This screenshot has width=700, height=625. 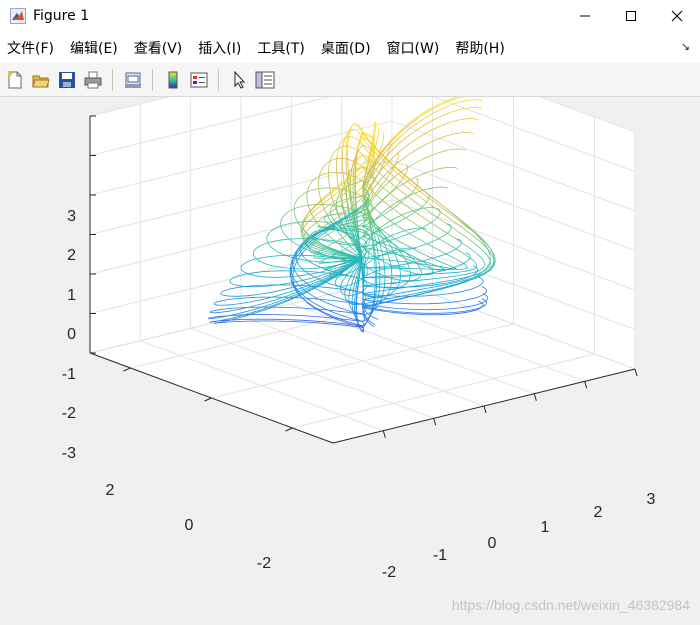 I want to click on maximize-icon, so click(x=631, y=16).